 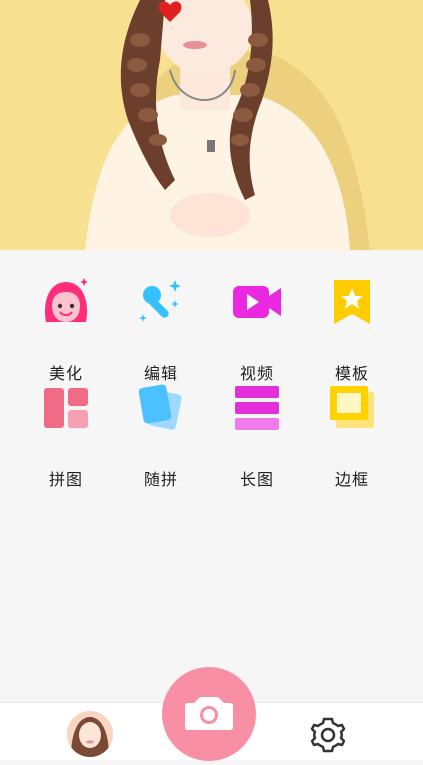 I want to click on camera-button, so click(x=209, y=714).